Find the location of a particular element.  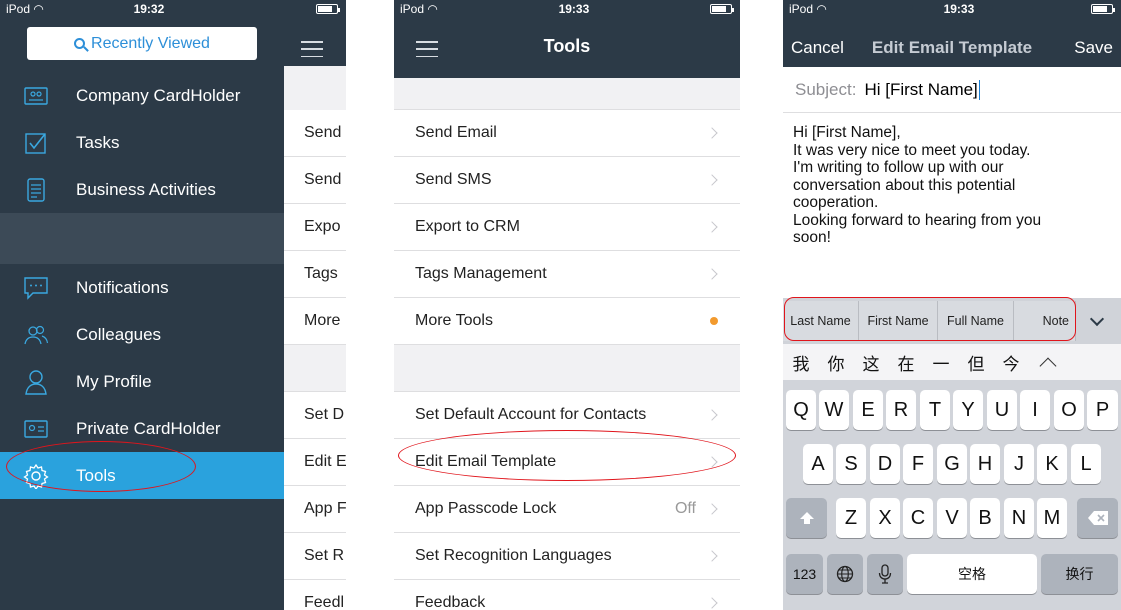

row-set-default-account: Set Default Account for Contacts is located at coordinates (567, 415).